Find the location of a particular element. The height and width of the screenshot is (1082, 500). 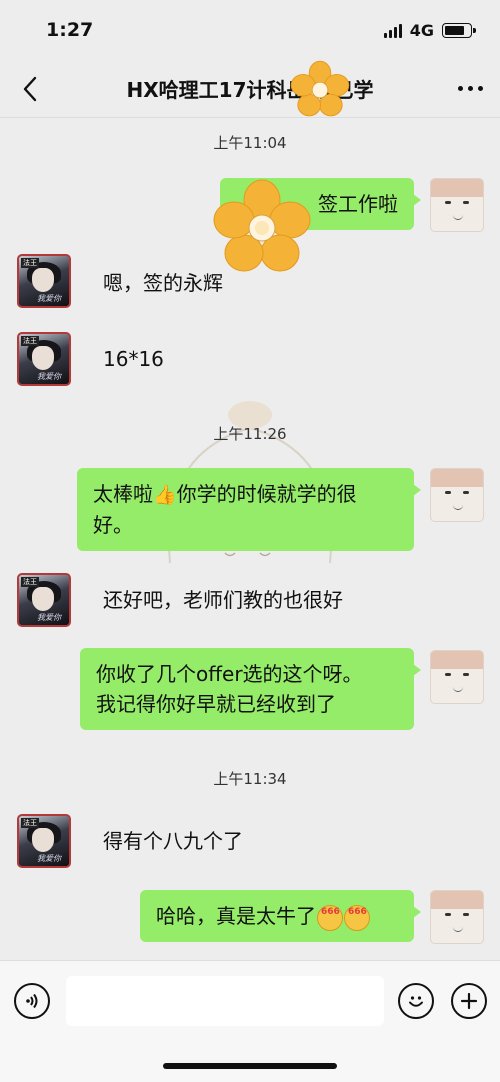

message-bubble-sent: 太棒啦👍你学的时候就学的很 好。 is located at coordinates (249, 509).